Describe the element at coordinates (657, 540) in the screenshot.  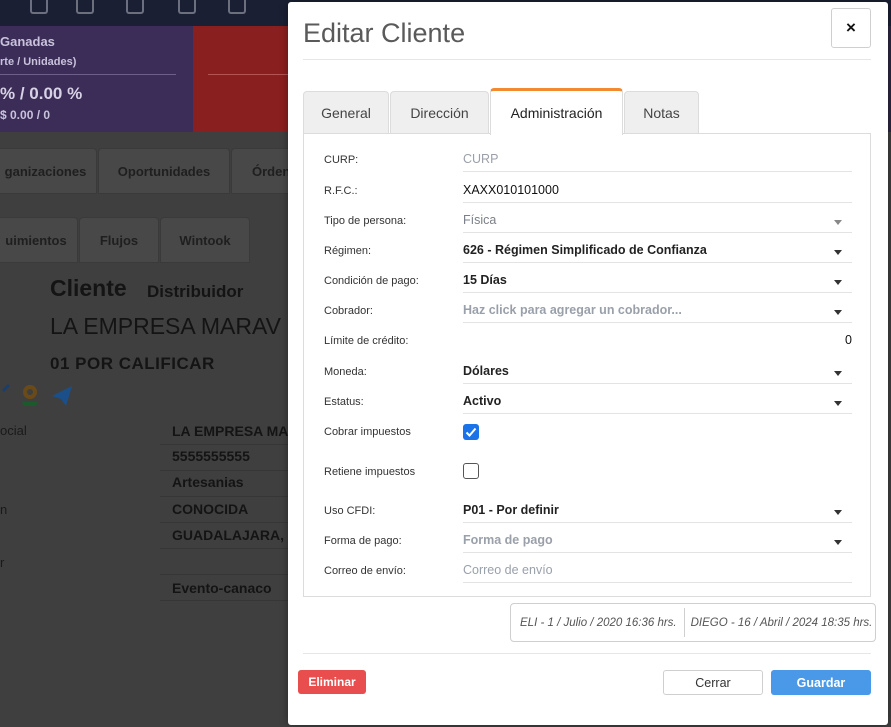
I see `forma-pago-select: Forma de pago` at that location.